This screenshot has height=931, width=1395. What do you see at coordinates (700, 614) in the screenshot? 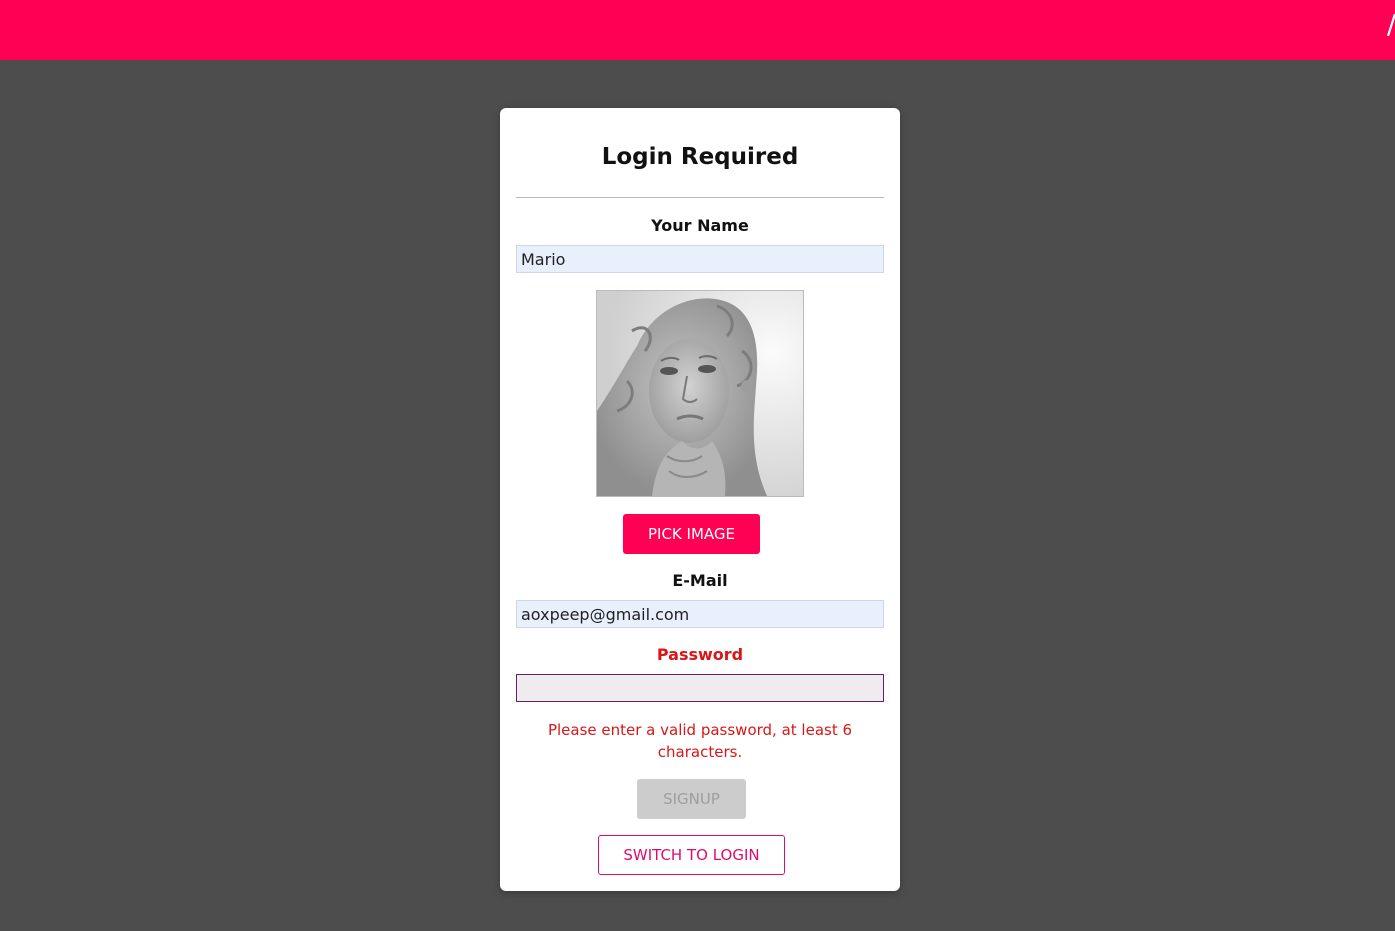
I see `email-input` at bounding box center [700, 614].